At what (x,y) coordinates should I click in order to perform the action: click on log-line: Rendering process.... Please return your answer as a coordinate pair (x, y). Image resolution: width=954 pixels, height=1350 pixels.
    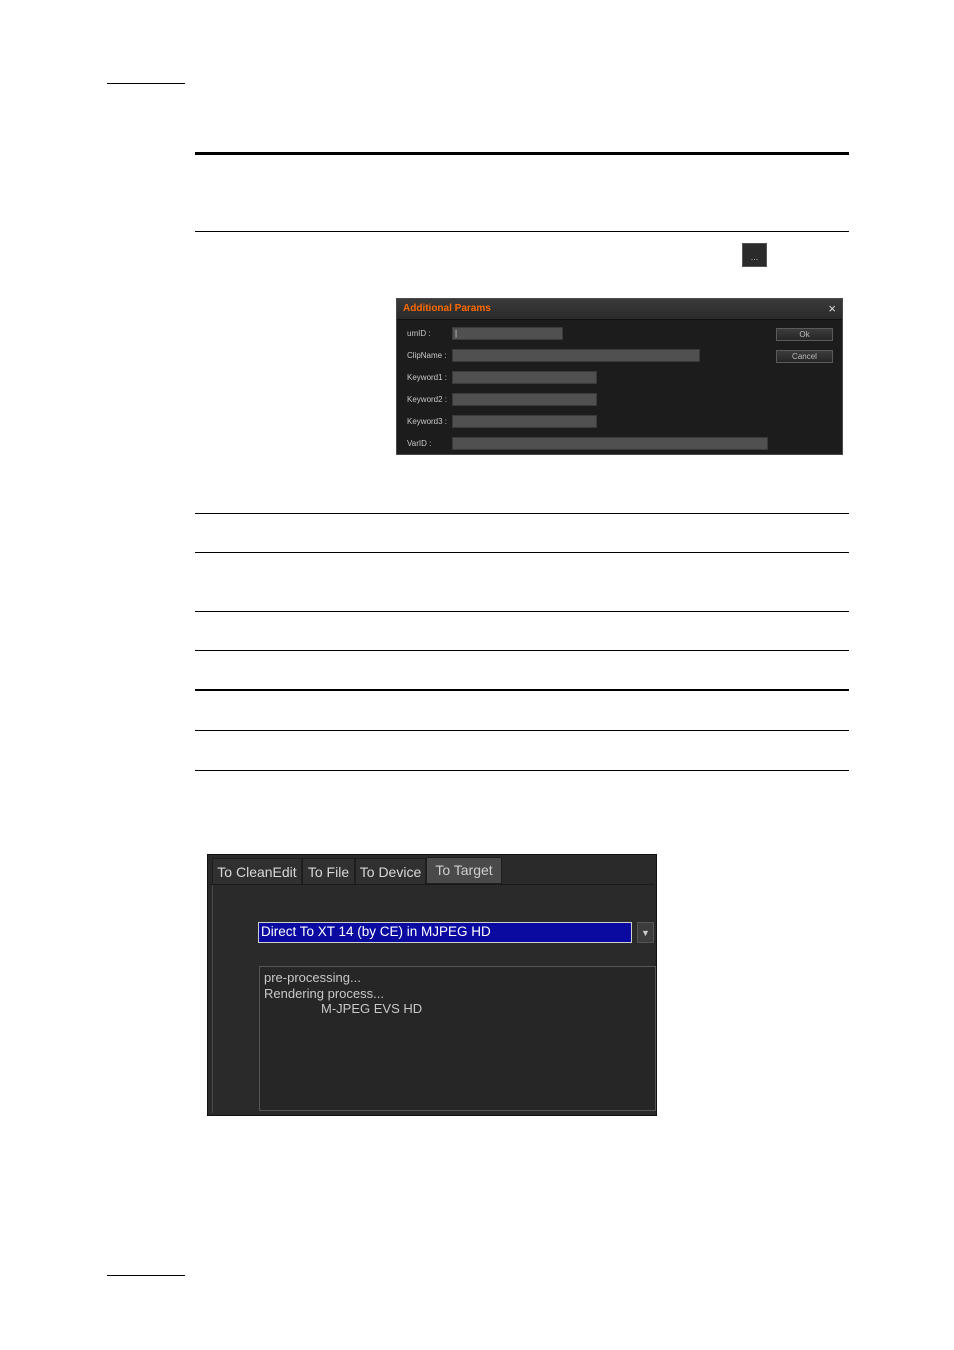
    Looking at the image, I should click on (324, 993).